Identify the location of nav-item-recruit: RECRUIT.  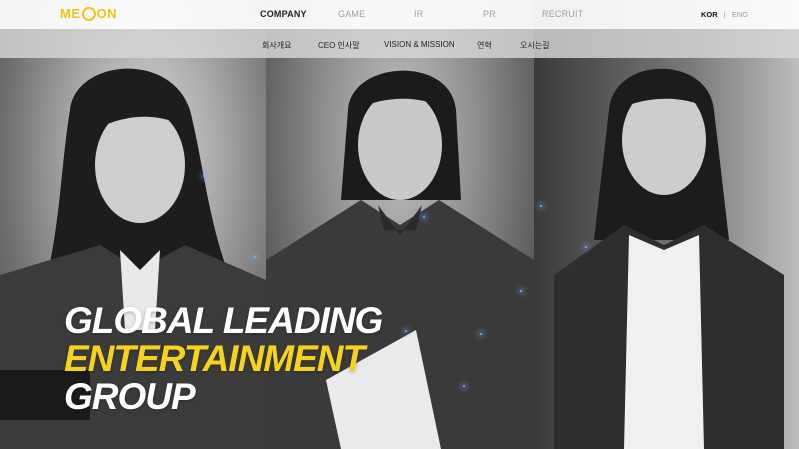
(562, 14).